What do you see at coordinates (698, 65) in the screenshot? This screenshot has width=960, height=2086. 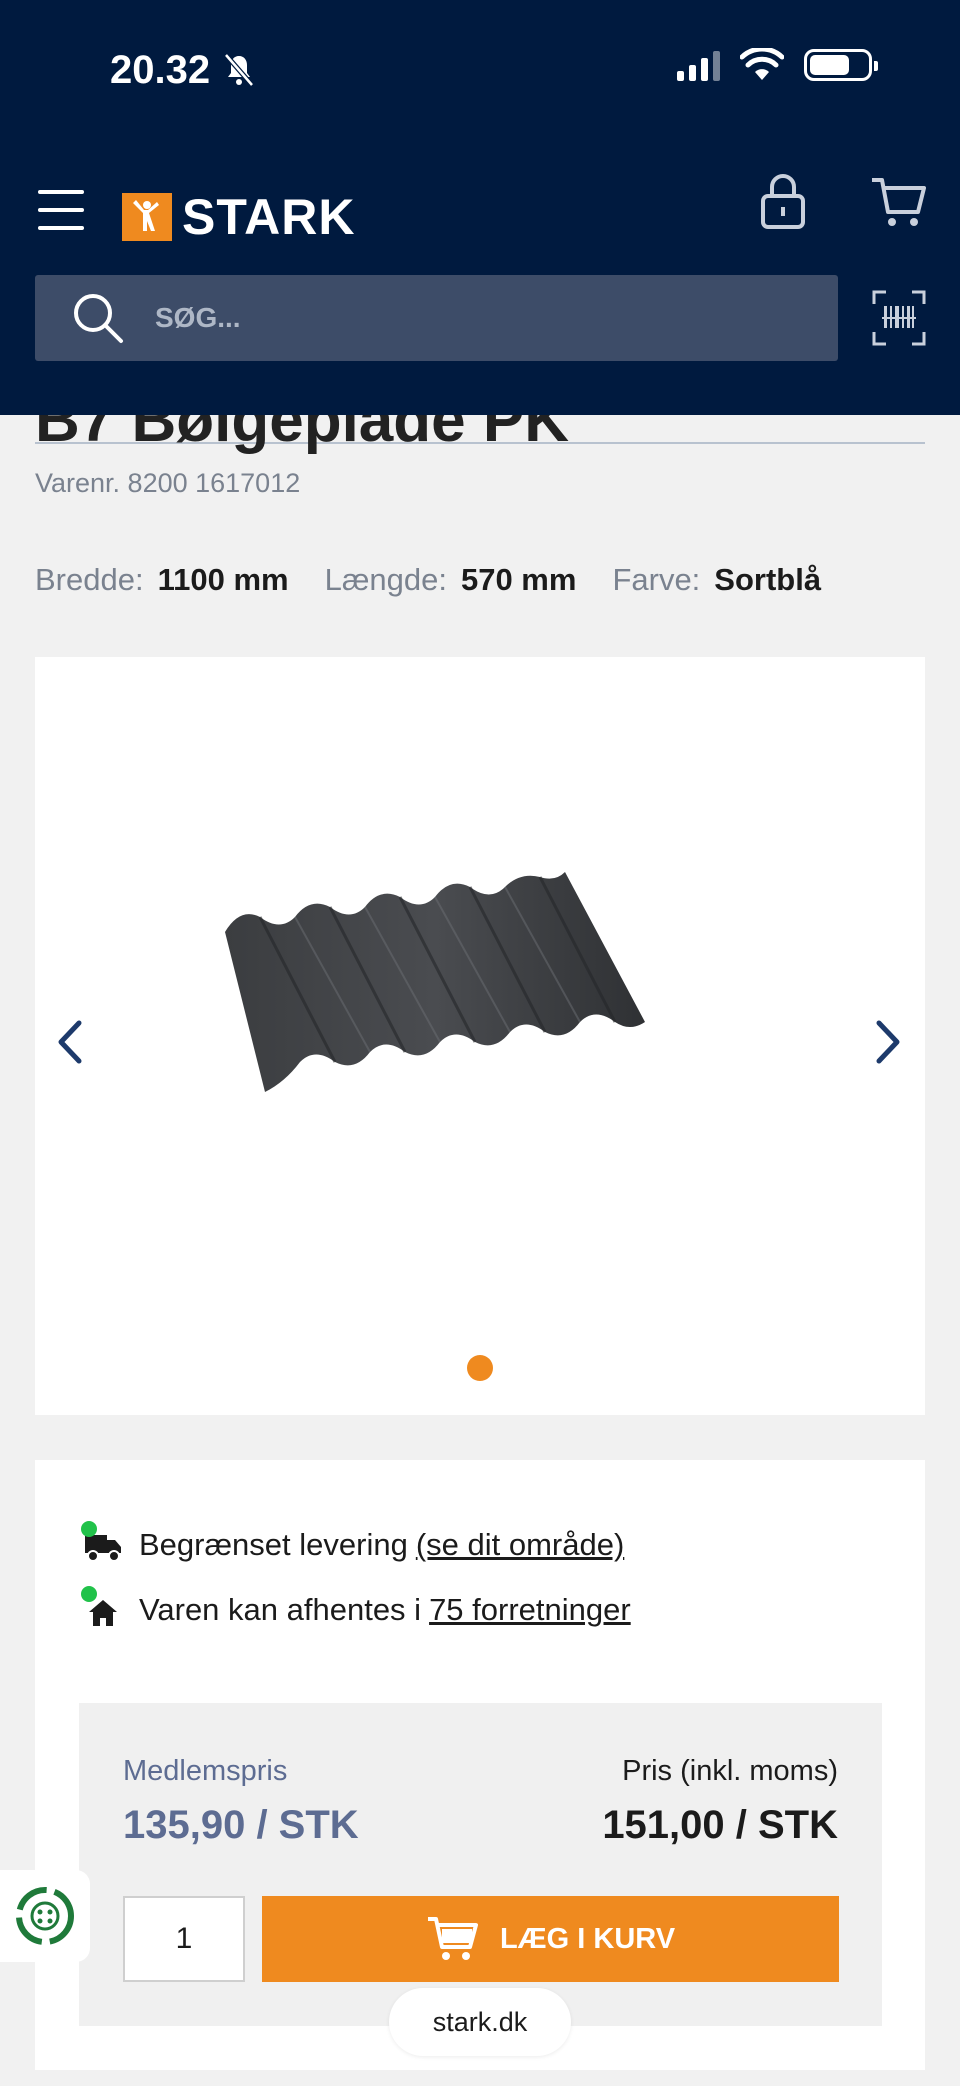 I see `signal-icon` at bounding box center [698, 65].